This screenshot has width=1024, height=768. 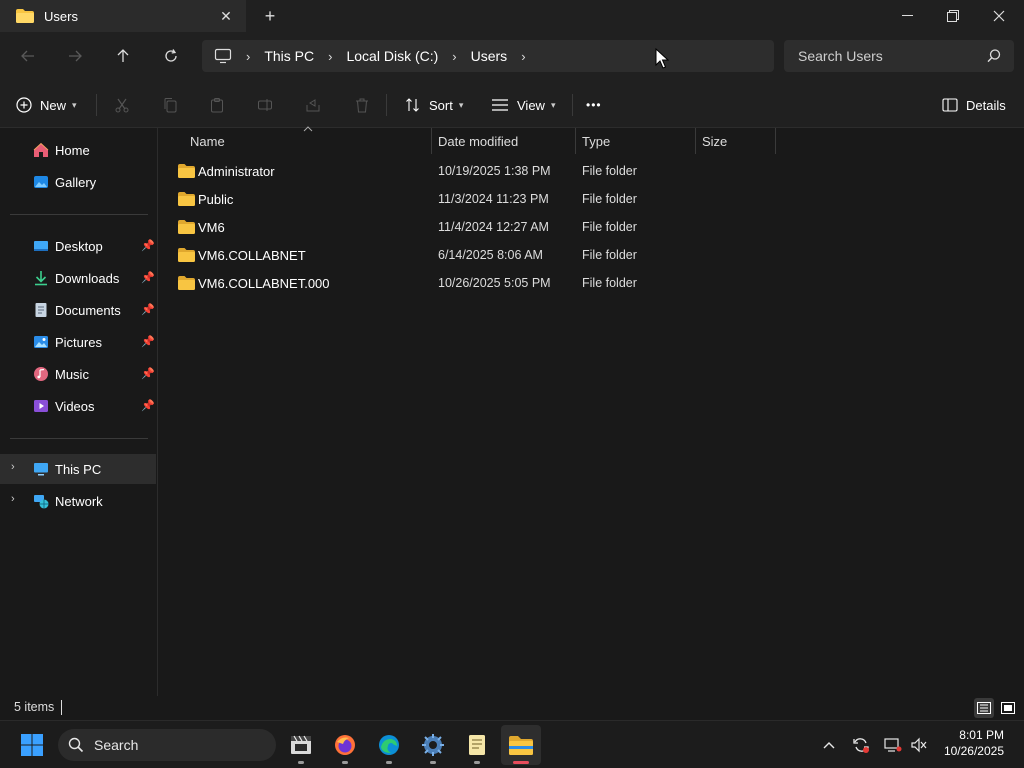 What do you see at coordinates (469, 227) in the screenshot?
I see `table-row: VM6 11/4/2024 12:27 AM File folder` at bounding box center [469, 227].